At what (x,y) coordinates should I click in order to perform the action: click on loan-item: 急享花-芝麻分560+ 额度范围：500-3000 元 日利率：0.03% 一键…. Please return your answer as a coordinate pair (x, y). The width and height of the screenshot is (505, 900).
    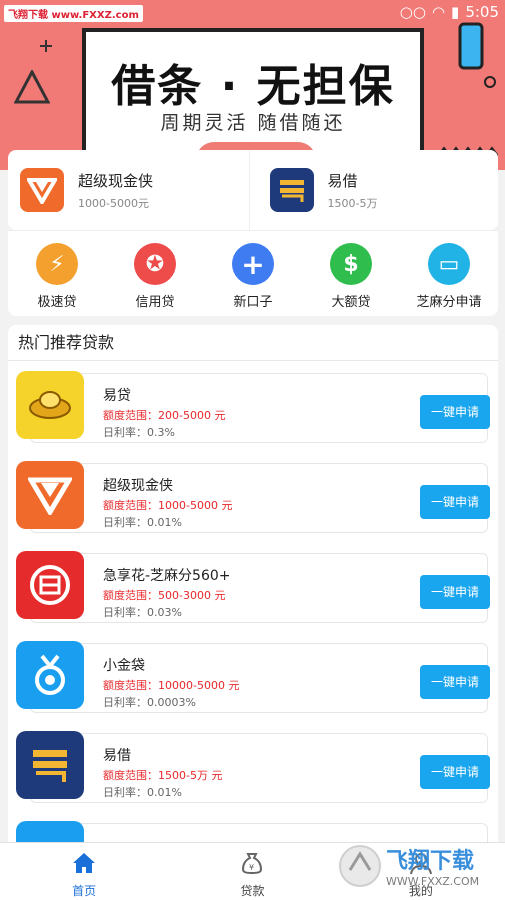
    Looking at the image, I should click on (253, 587).